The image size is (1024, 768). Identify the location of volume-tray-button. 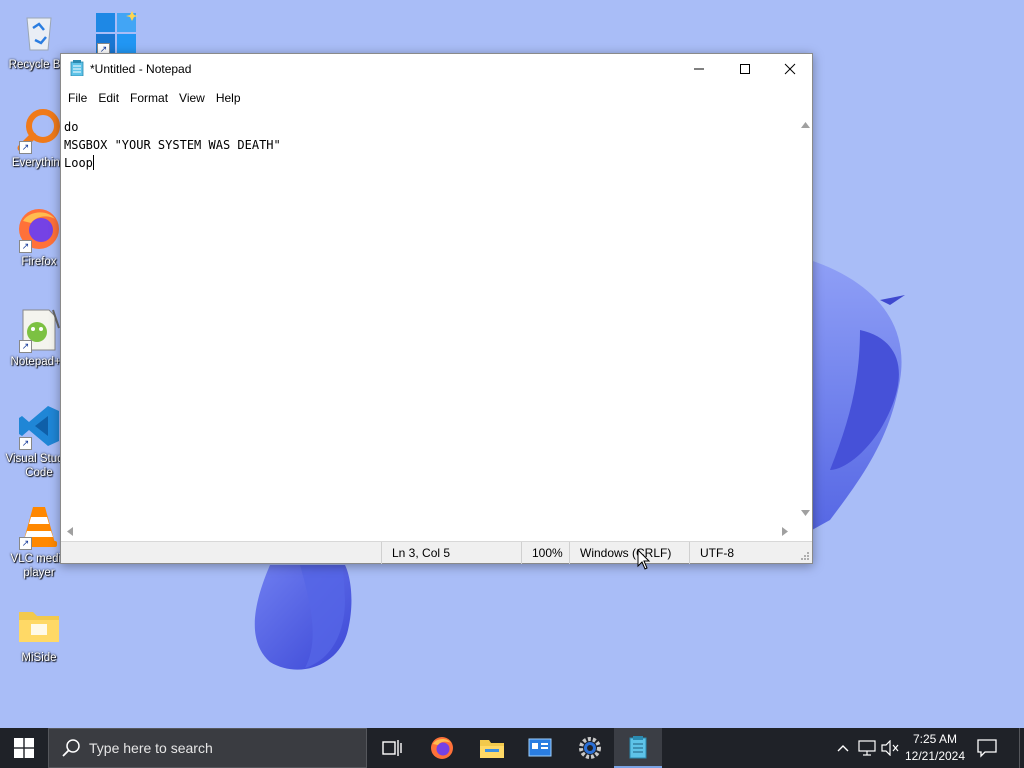
(890, 748).